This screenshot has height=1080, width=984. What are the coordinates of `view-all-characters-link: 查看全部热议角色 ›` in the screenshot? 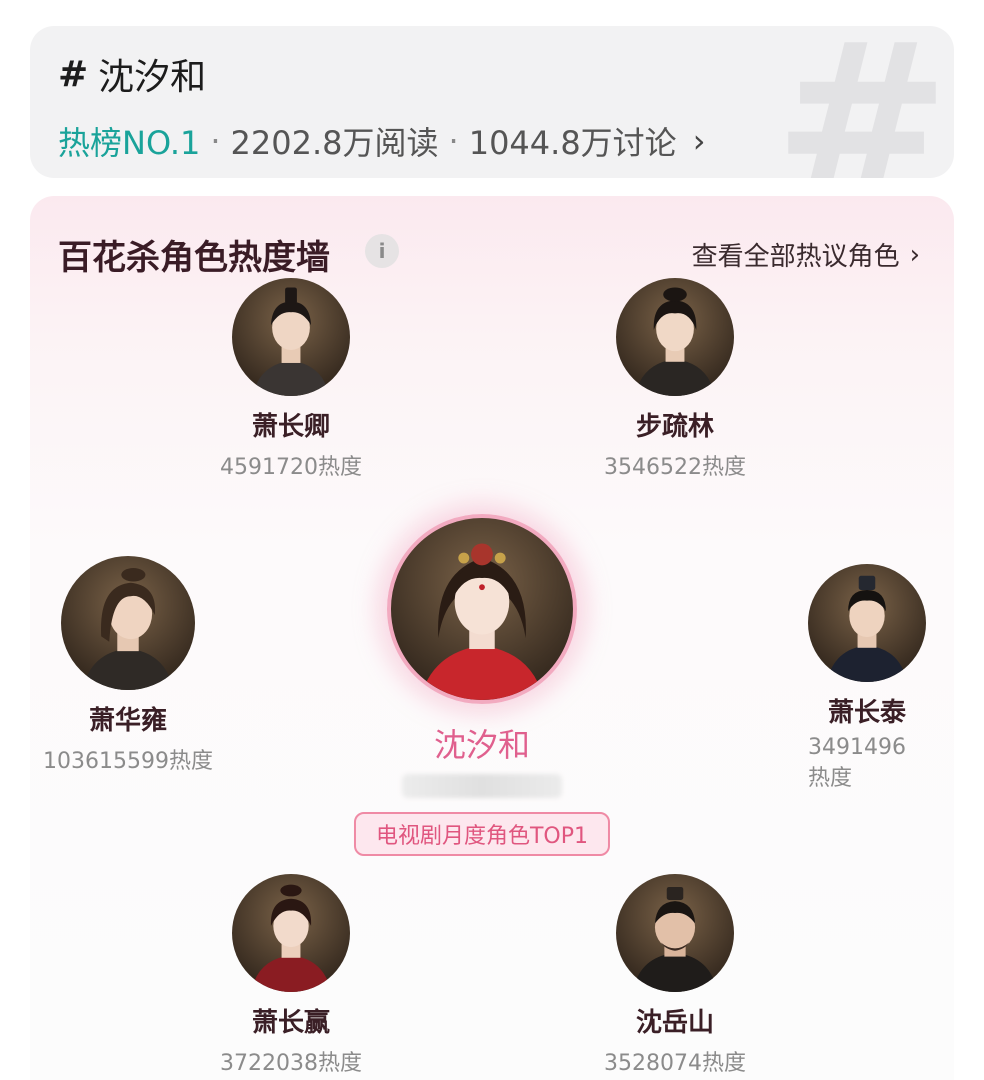 It's located at (806, 254).